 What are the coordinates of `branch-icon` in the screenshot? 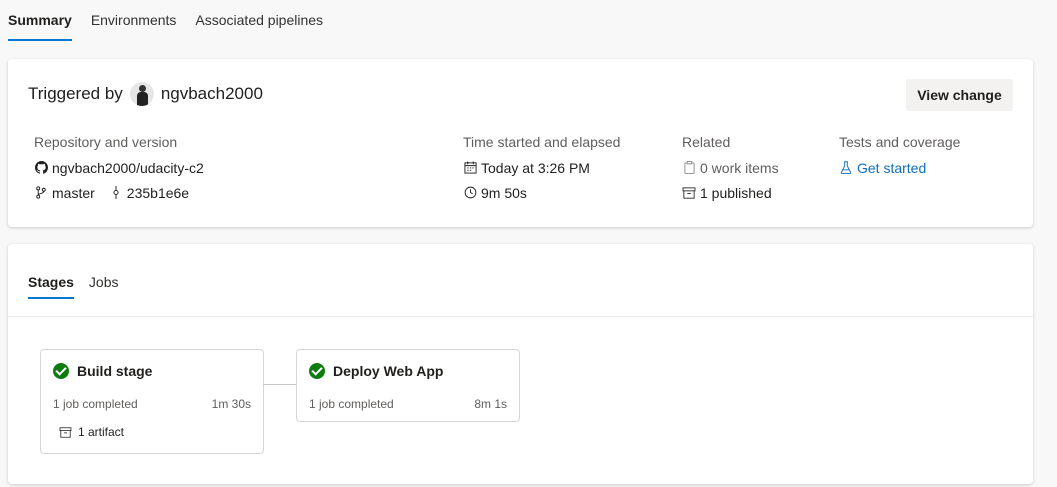 It's located at (41, 193).